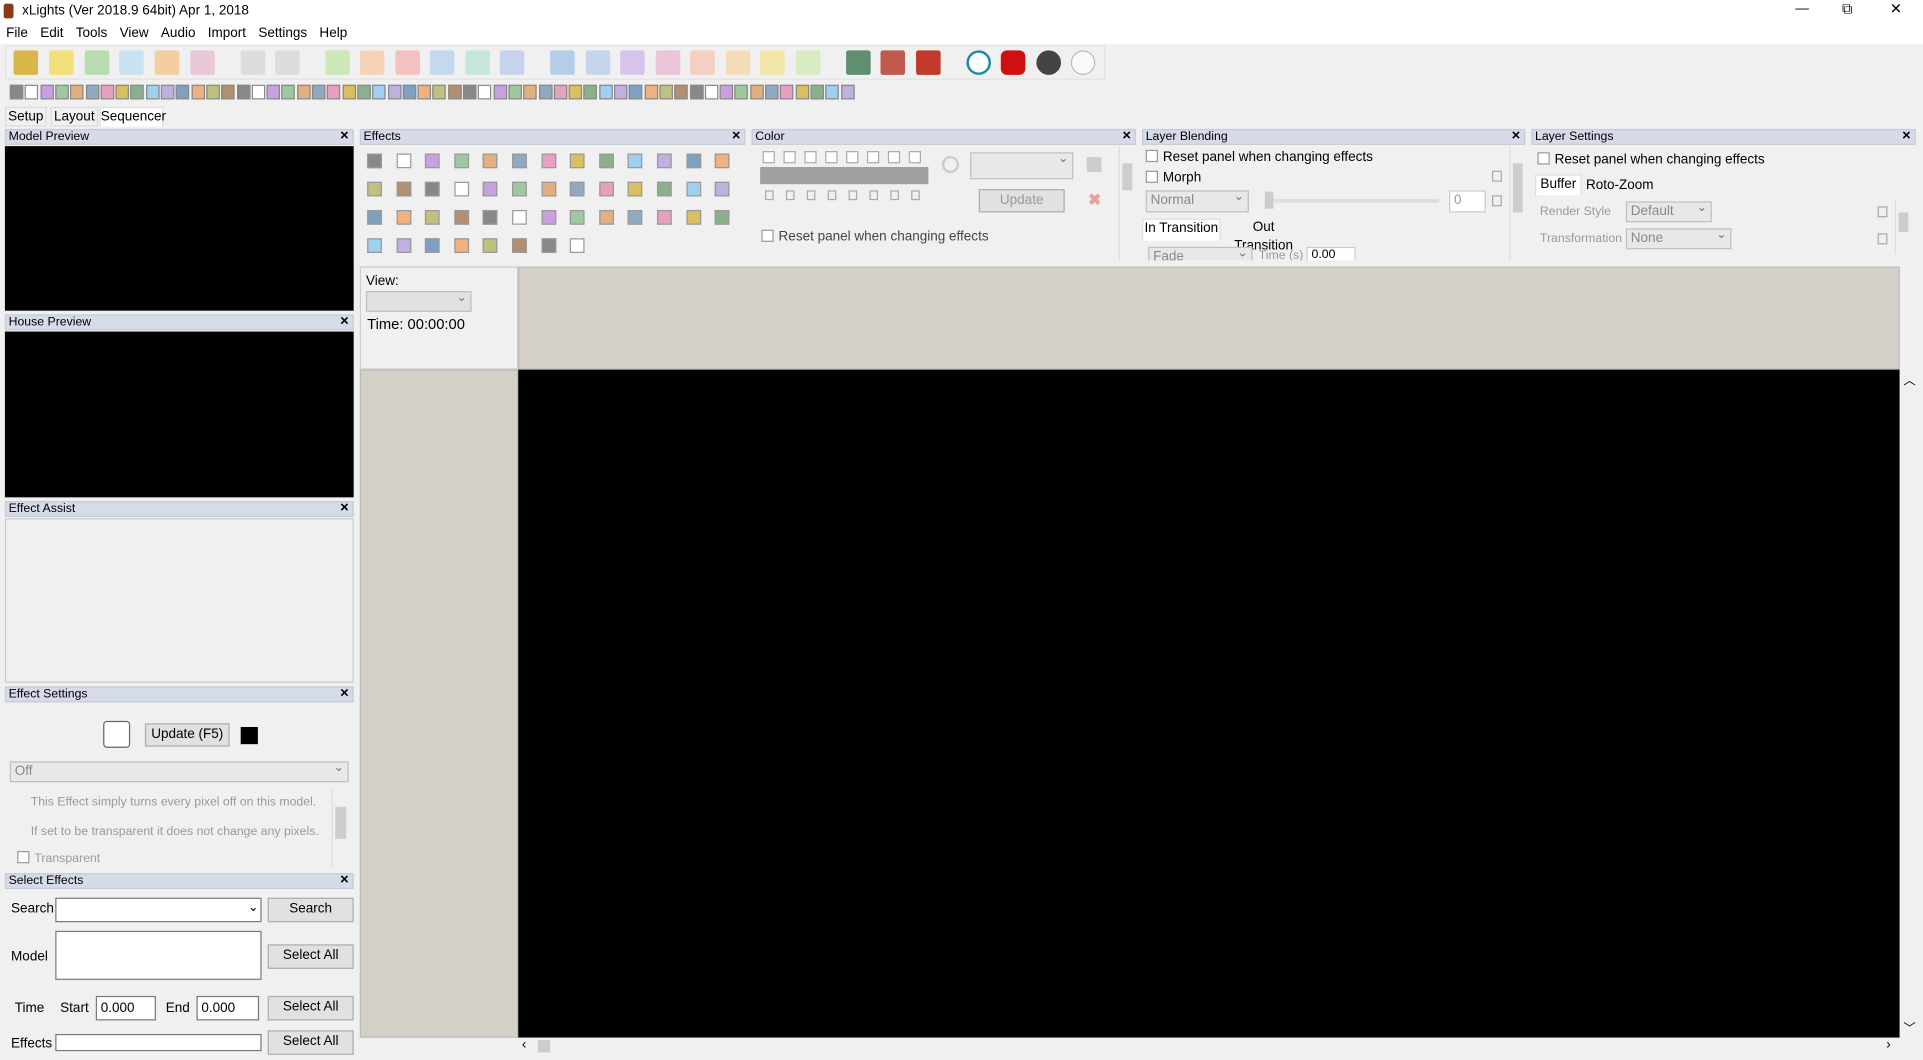 This screenshot has width=1923, height=1060. Describe the element at coordinates (1909, 703) in the screenshot. I see `grid-vertical-scrollbar: ︿ ﹀` at that location.